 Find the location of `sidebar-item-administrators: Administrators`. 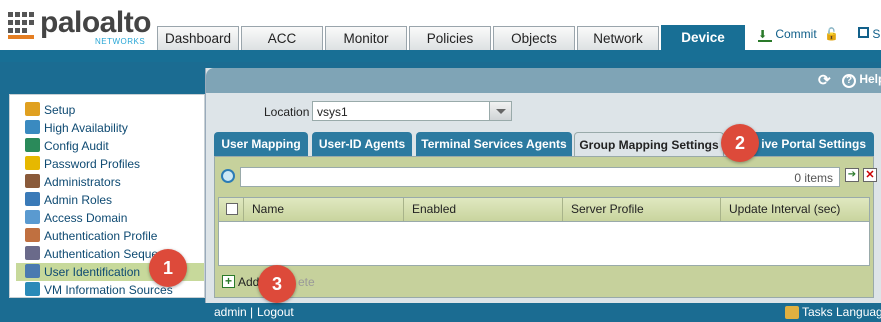

sidebar-item-administrators: Administrators is located at coordinates (110, 182).